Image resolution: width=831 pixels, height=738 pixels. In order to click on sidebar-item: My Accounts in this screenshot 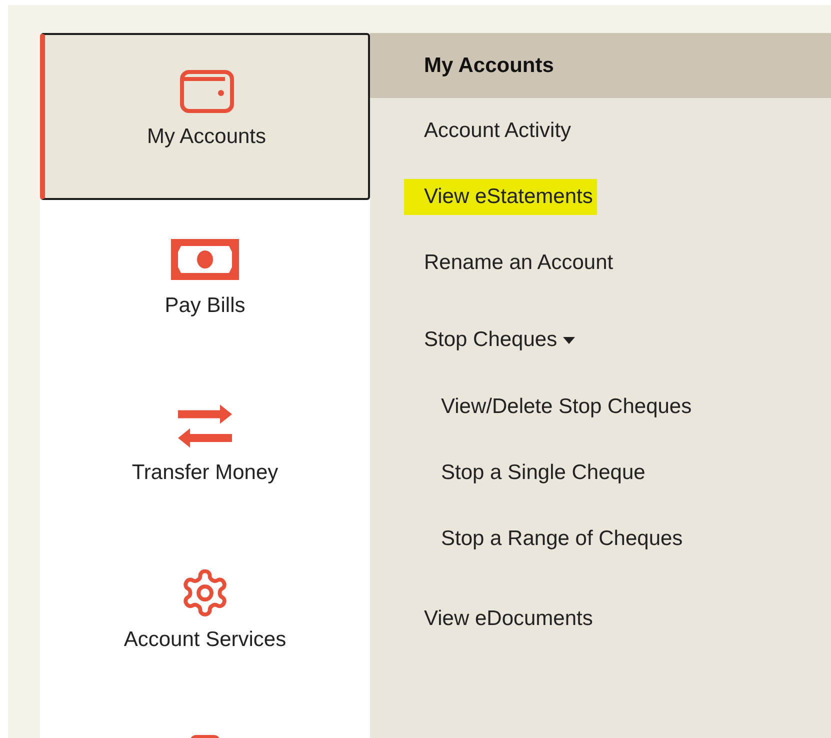, I will do `click(205, 116)`.